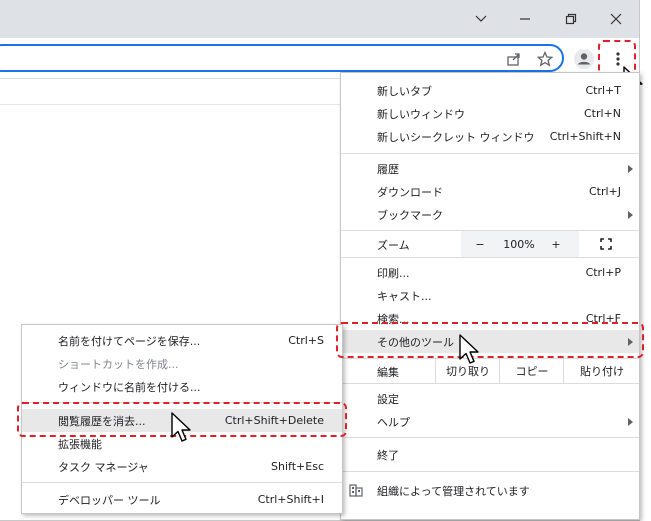 The width and height of the screenshot is (651, 521). Describe the element at coordinates (531, 371) in the screenshot. I see `copy-button: コピー` at that location.